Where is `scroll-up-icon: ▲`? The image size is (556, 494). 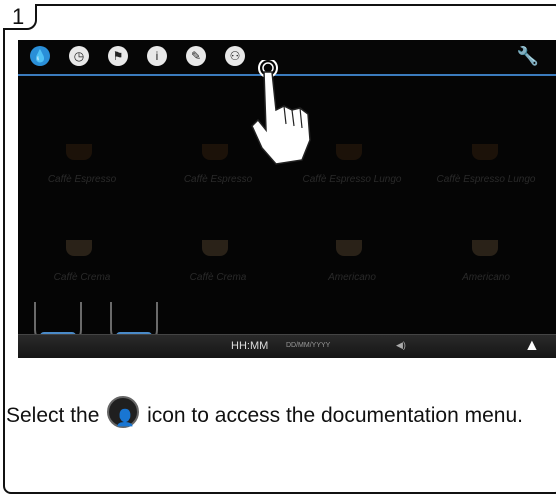
scroll-up-icon: ▲ is located at coordinates (532, 346).